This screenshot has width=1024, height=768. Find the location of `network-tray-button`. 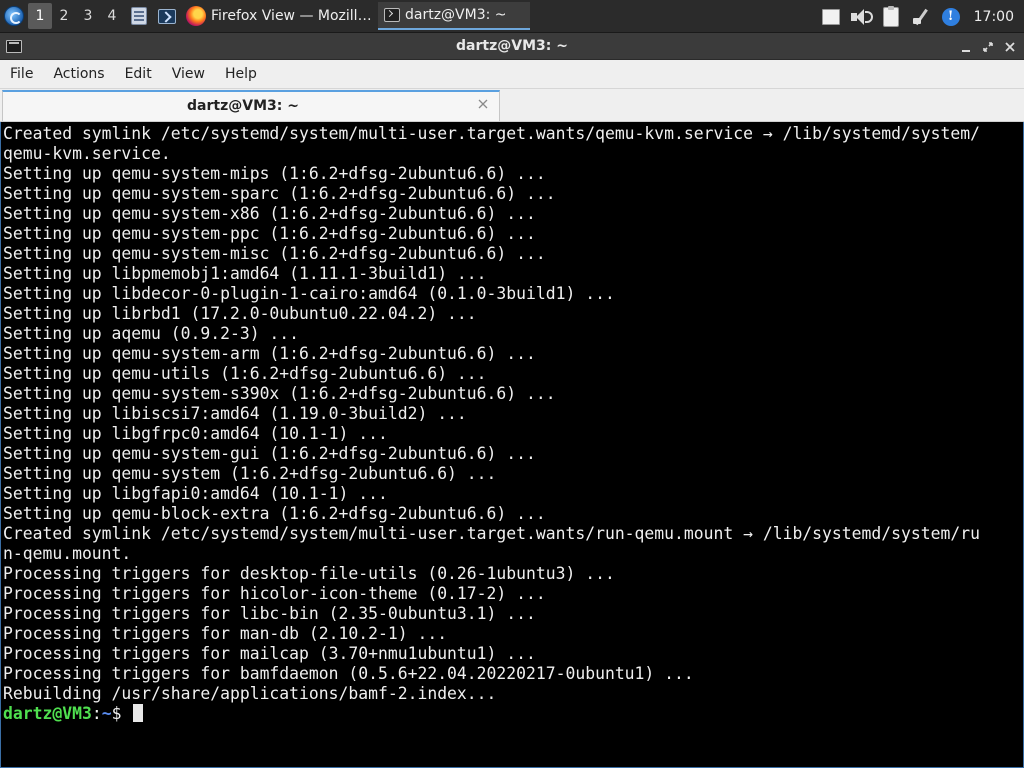

network-tray-button is located at coordinates (921, 17).